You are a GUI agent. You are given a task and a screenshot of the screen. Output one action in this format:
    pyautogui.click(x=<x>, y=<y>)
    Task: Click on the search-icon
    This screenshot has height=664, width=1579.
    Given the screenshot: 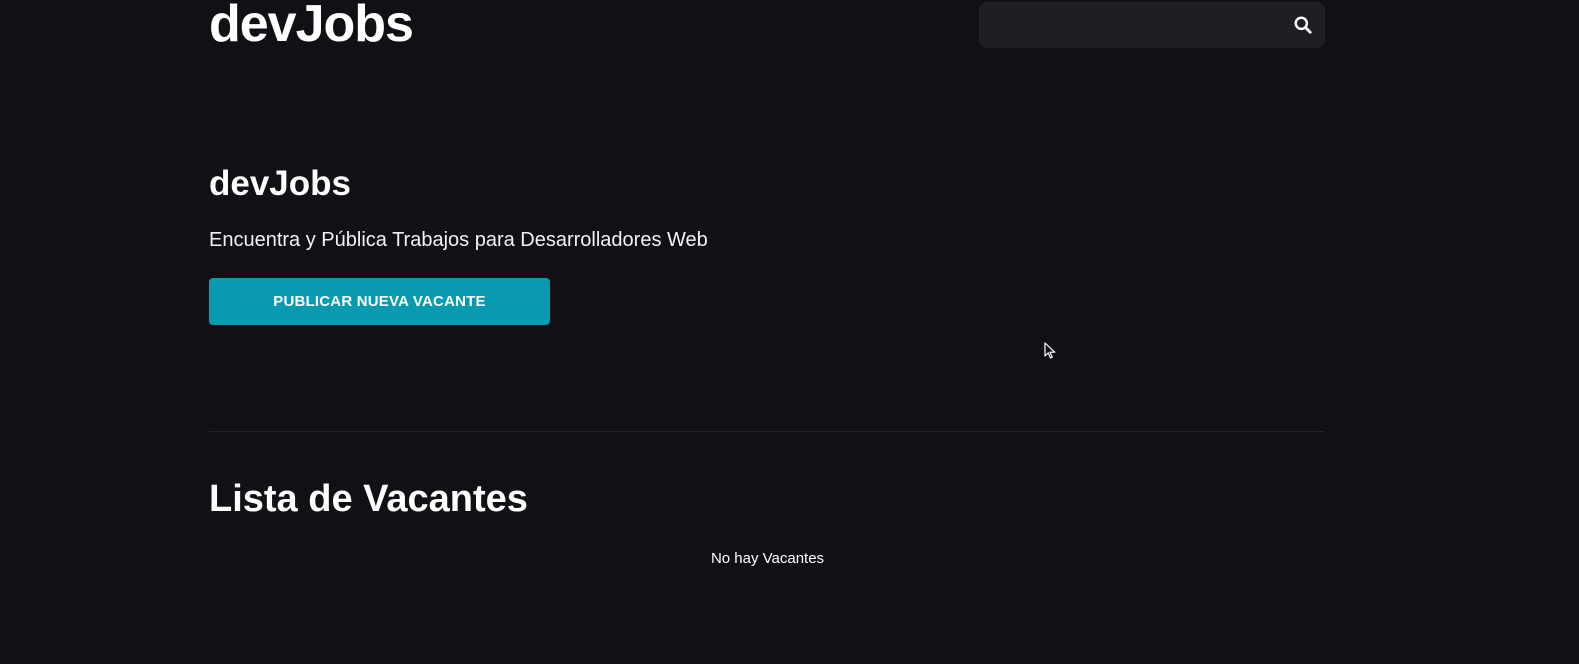 What is the action you would take?
    pyautogui.click(x=1303, y=25)
    